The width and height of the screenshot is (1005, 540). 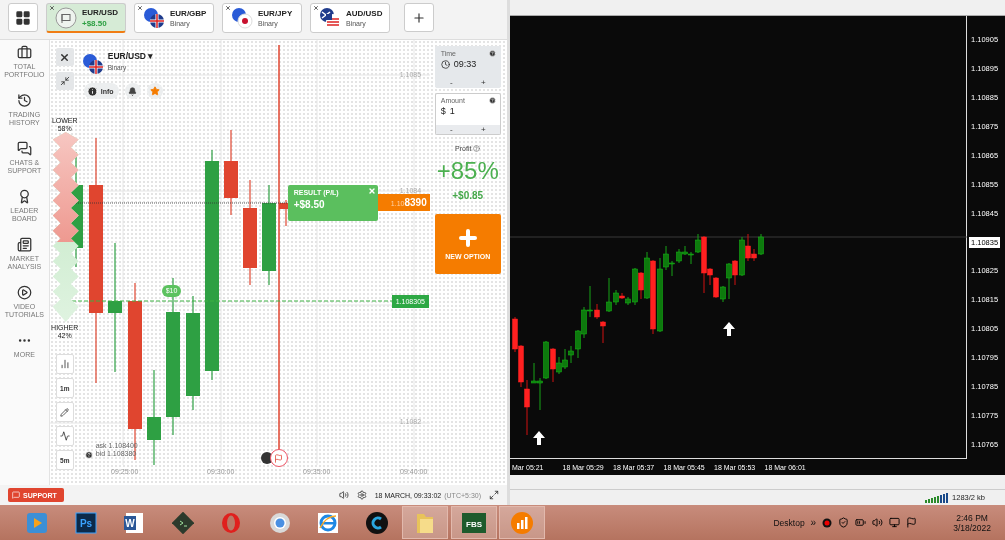 I want to click on close-button, so click(x=64, y=57).